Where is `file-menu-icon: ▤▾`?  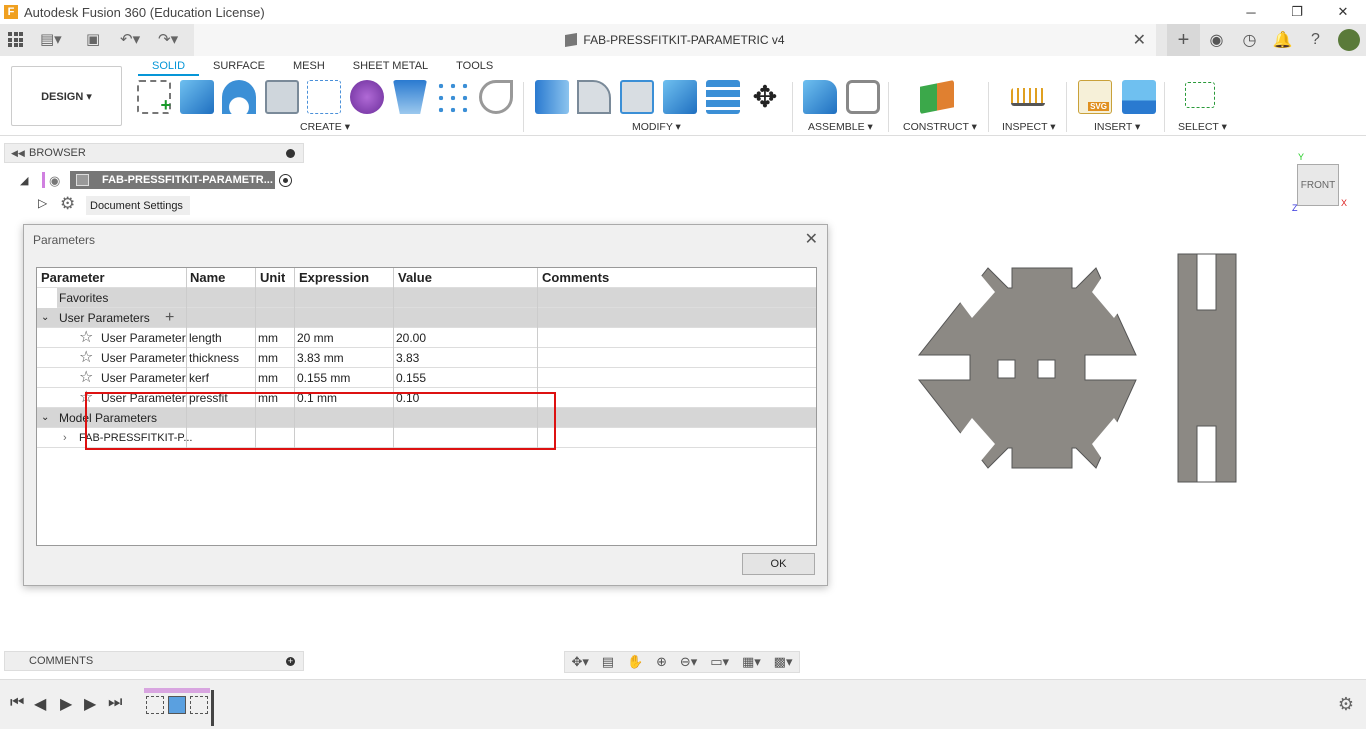
file-menu-icon: ▤▾ is located at coordinates (51, 39).